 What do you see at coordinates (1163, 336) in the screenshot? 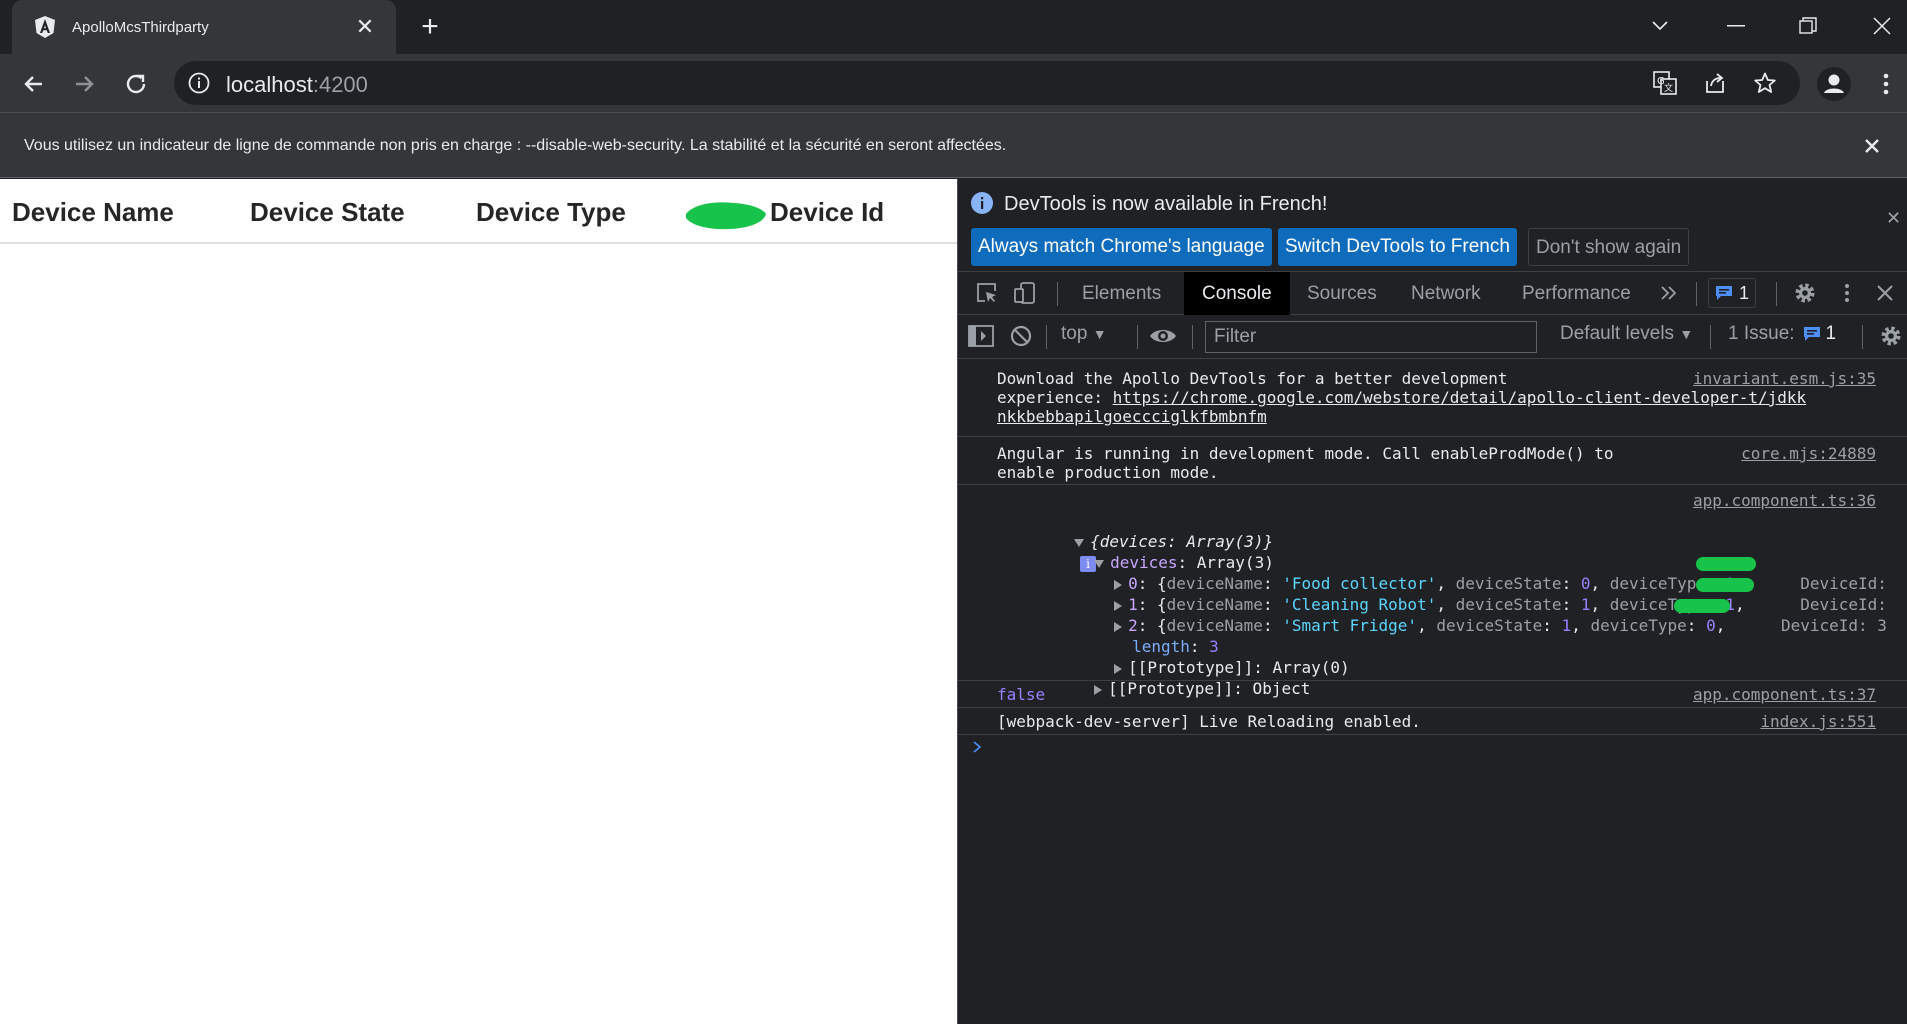
I see `live-expression-eye-icon` at bounding box center [1163, 336].